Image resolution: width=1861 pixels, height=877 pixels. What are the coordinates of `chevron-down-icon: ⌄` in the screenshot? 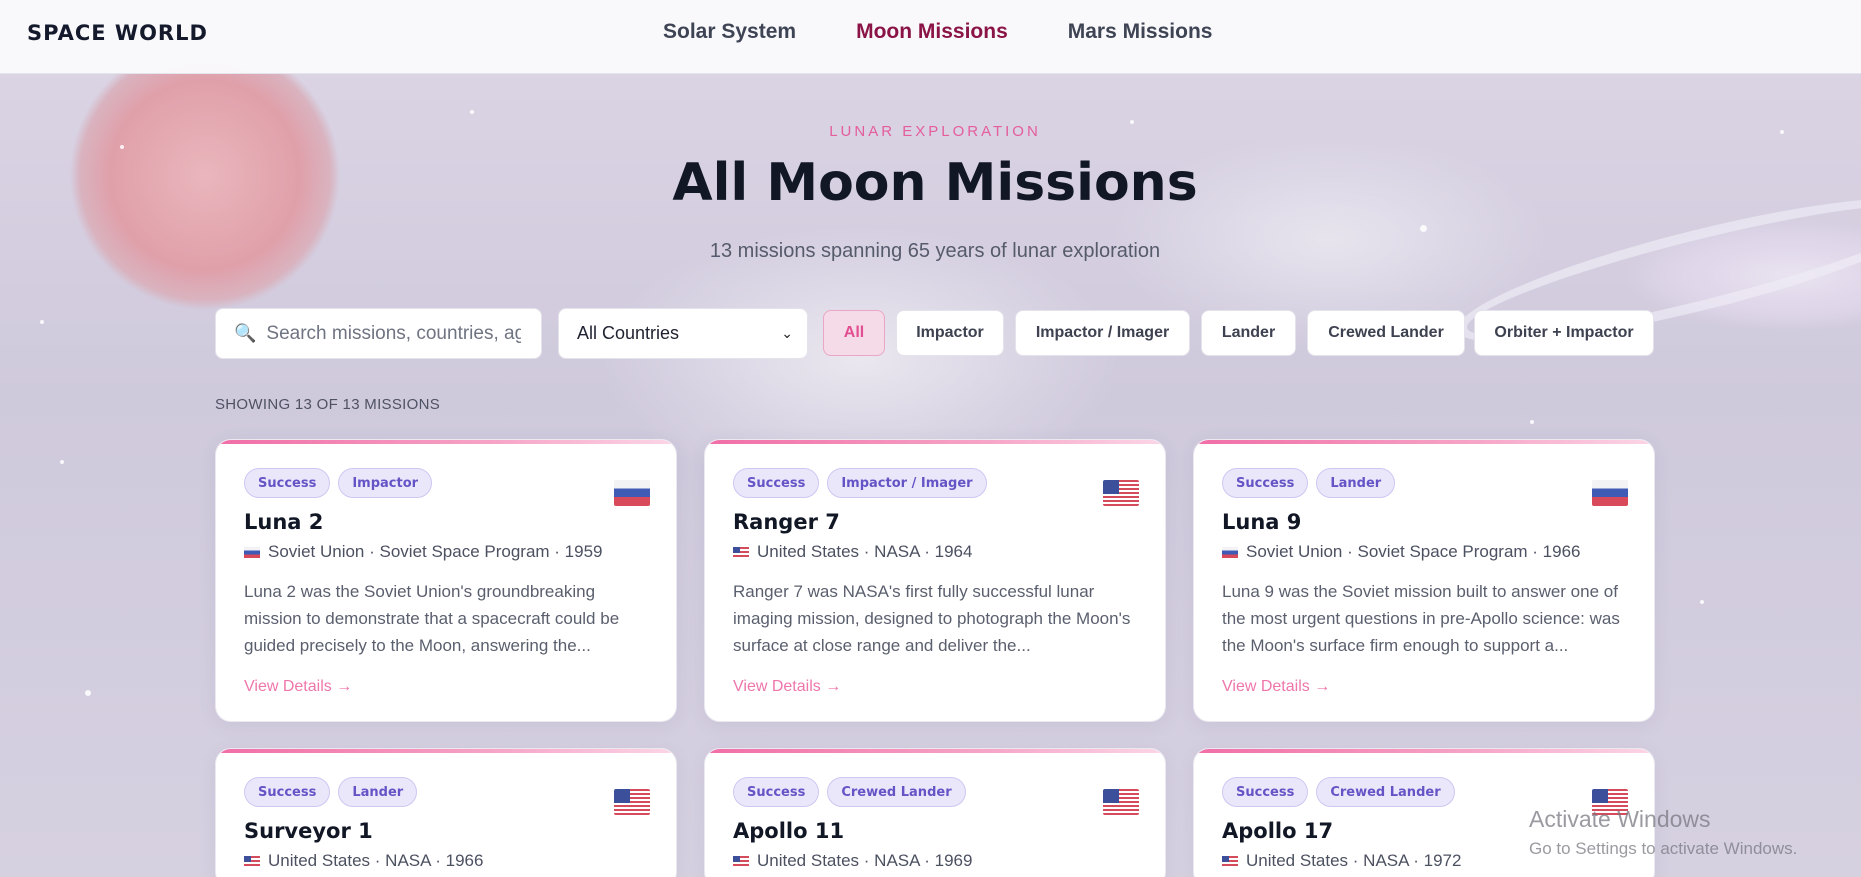 It's located at (787, 333).